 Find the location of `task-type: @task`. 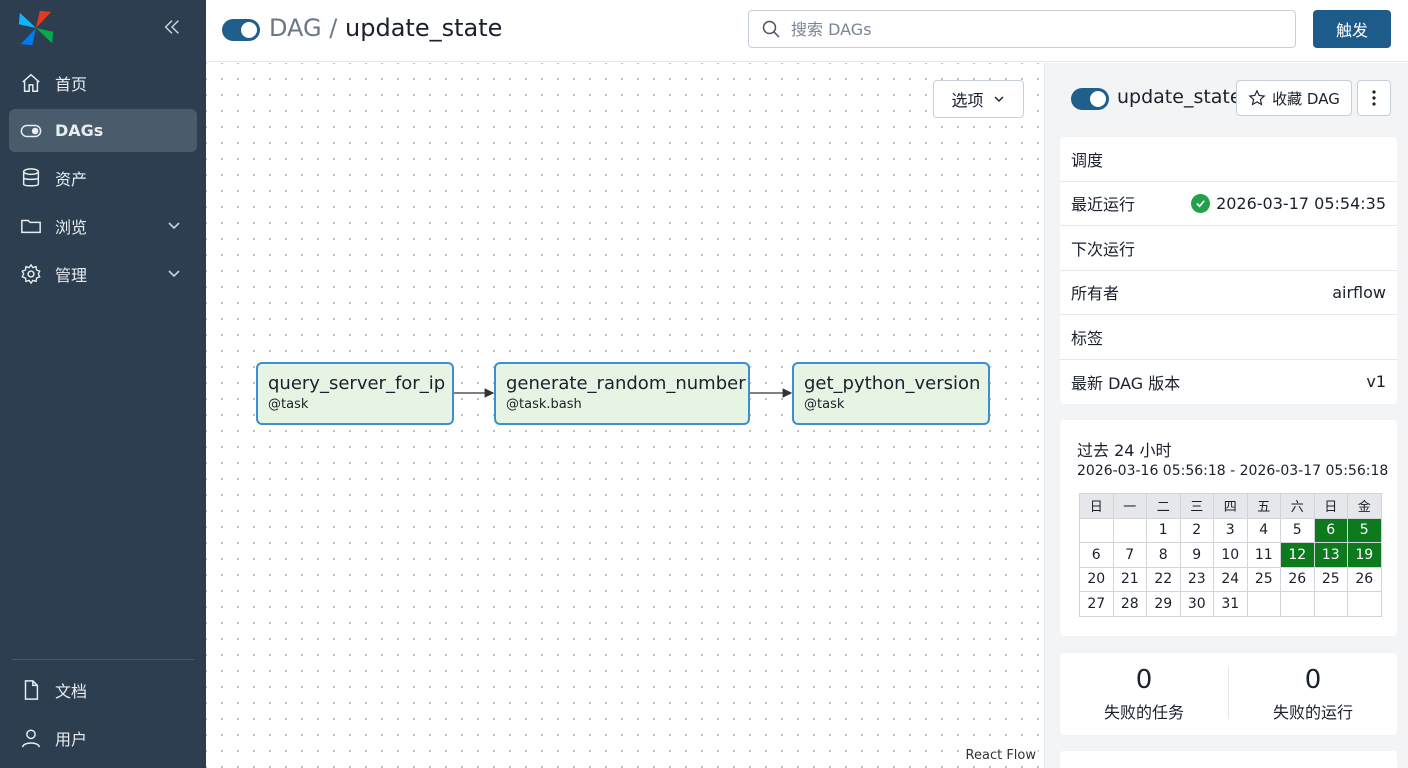

task-type: @task is located at coordinates (288, 404).